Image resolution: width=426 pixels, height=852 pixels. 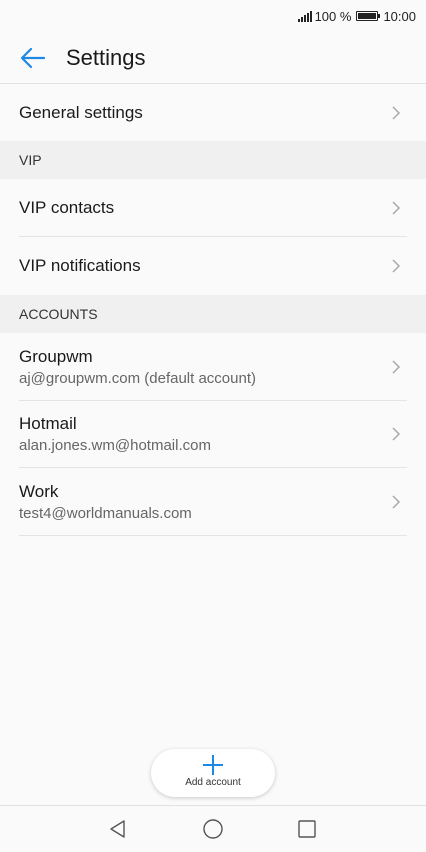 What do you see at coordinates (213, 112) in the screenshot?
I see `general-settings-row: General settings` at bounding box center [213, 112].